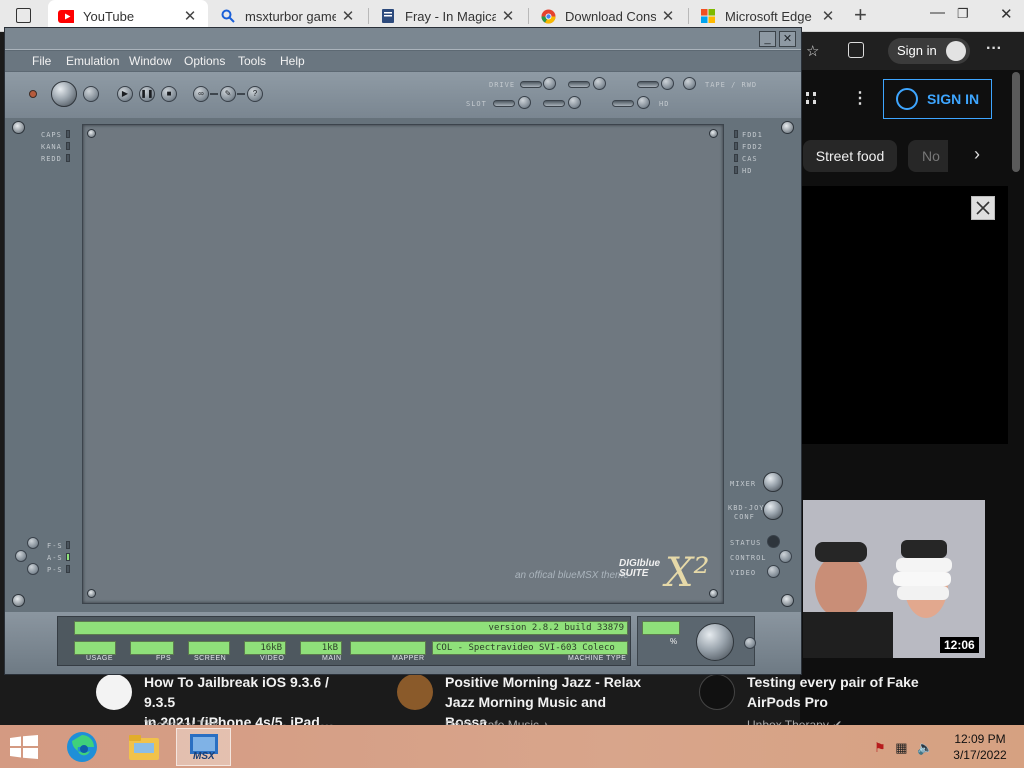 The width and height of the screenshot is (1024, 768). I want to click on speed-reset-button, so click(750, 643).